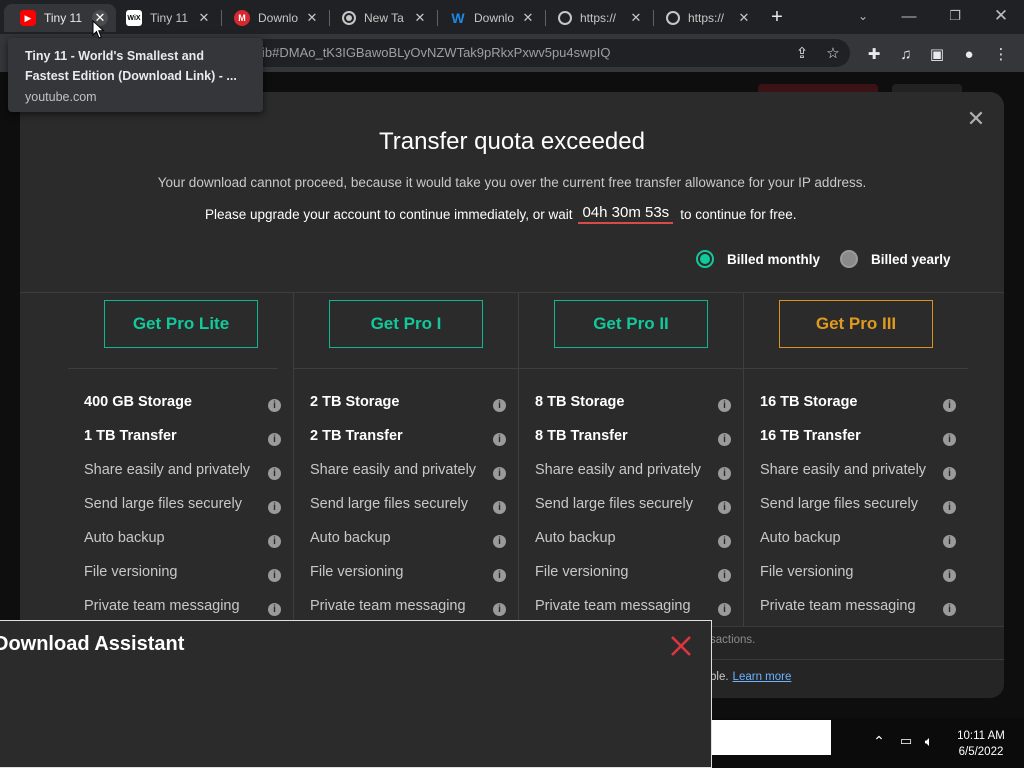  What do you see at coordinates (937, 54) in the screenshot?
I see `side-panel-icon: ▣` at bounding box center [937, 54].